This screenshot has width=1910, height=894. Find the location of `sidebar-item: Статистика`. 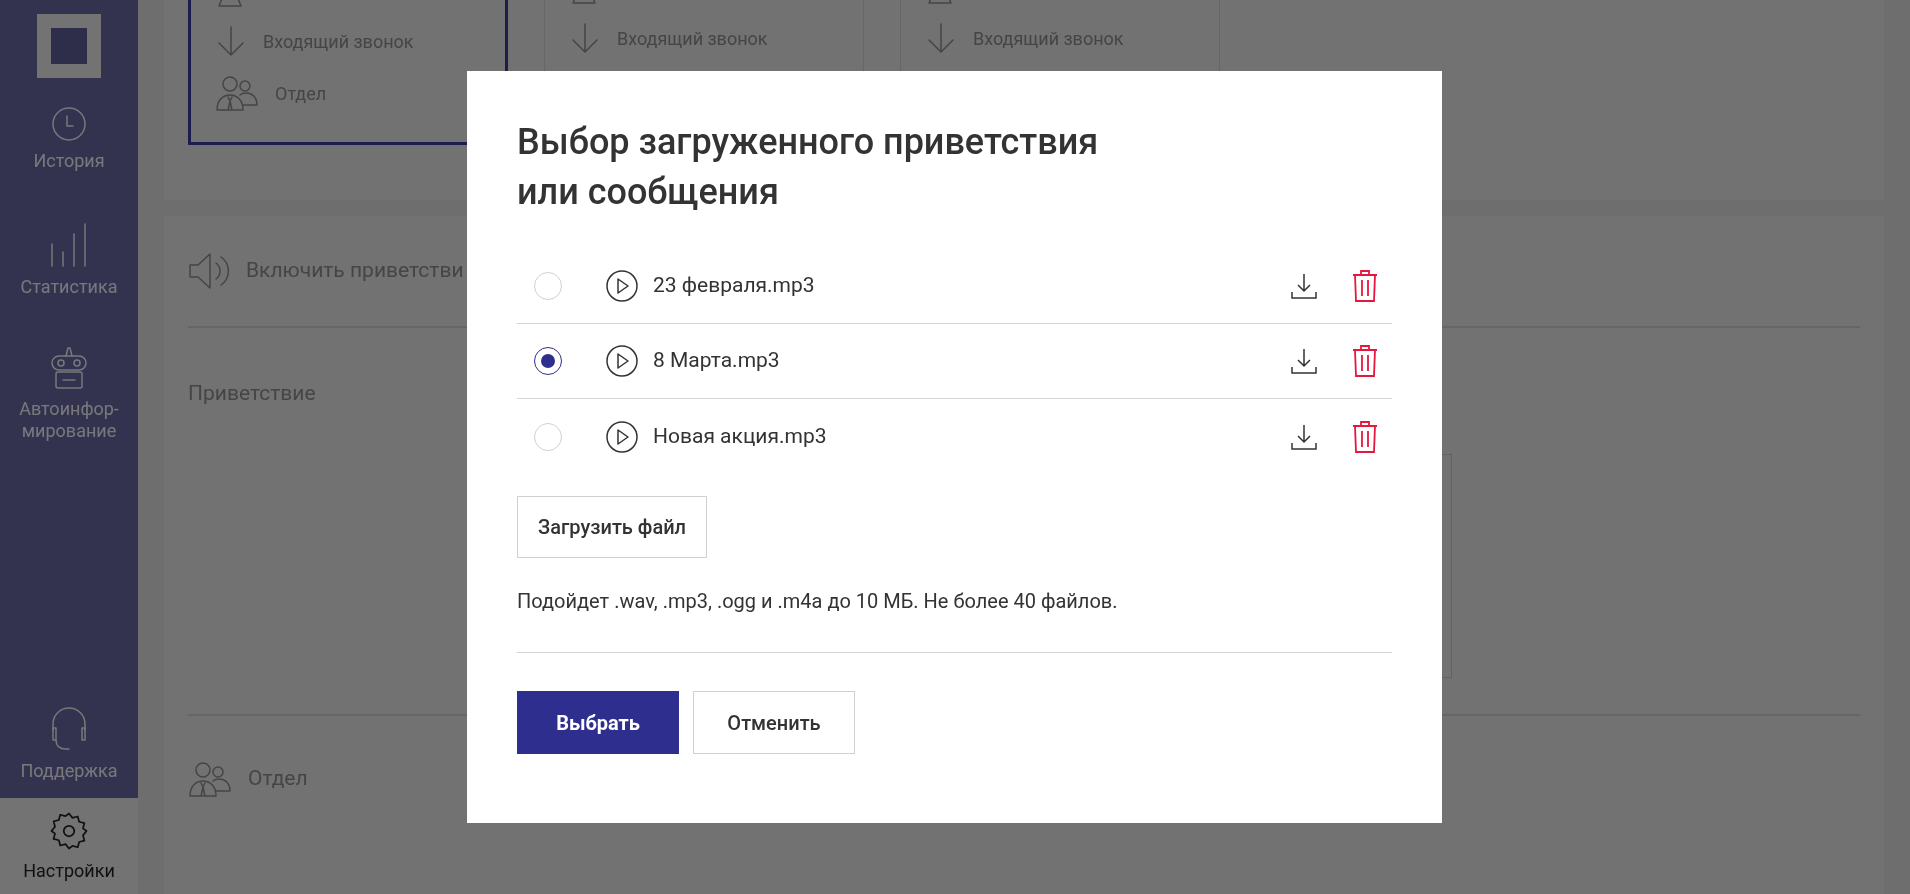

sidebar-item: Статистика is located at coordinates (69, 259).